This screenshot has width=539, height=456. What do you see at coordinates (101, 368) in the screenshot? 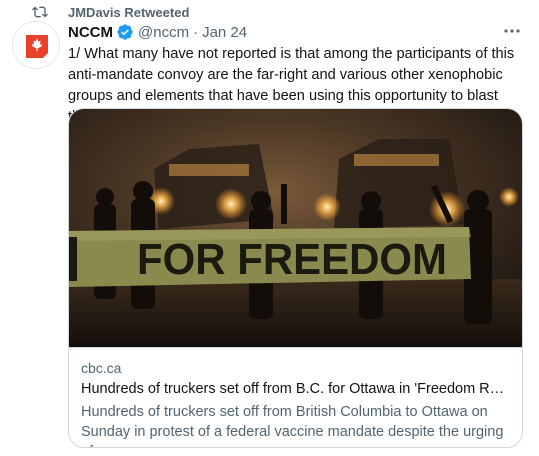
I see `card-domain: cbc.ca` at bounding box center [101, 368].